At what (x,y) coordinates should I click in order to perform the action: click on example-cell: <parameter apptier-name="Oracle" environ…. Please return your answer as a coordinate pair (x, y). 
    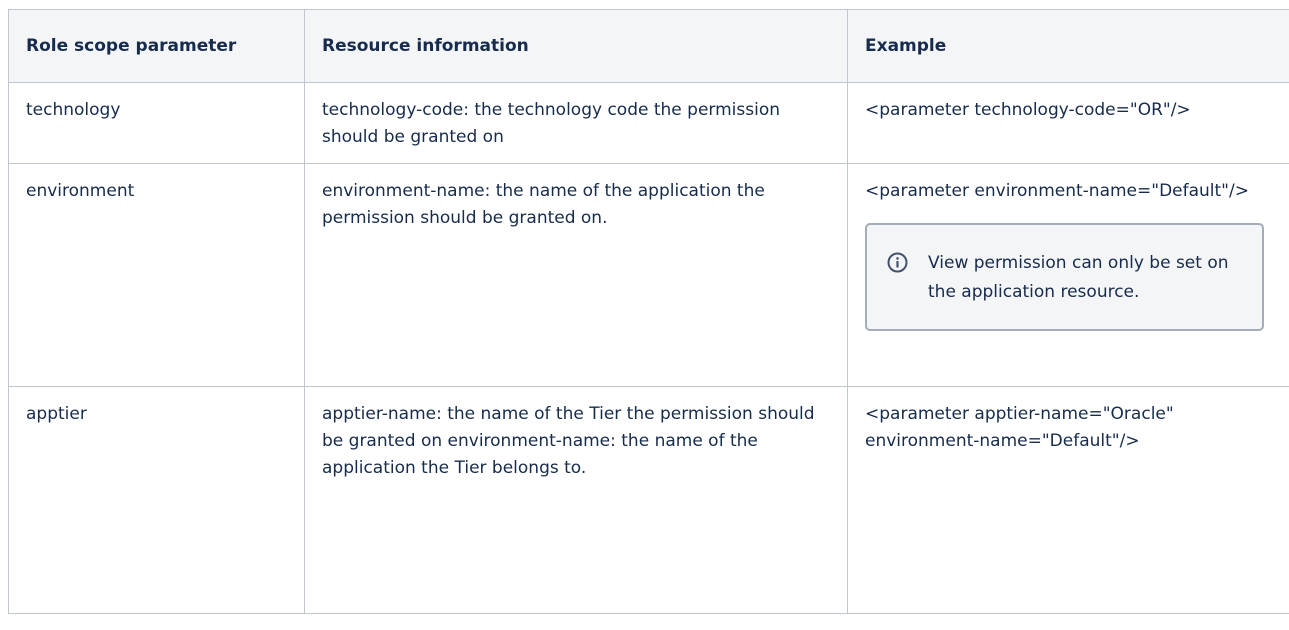
    Looking at the image, I should click on (1068, 500).